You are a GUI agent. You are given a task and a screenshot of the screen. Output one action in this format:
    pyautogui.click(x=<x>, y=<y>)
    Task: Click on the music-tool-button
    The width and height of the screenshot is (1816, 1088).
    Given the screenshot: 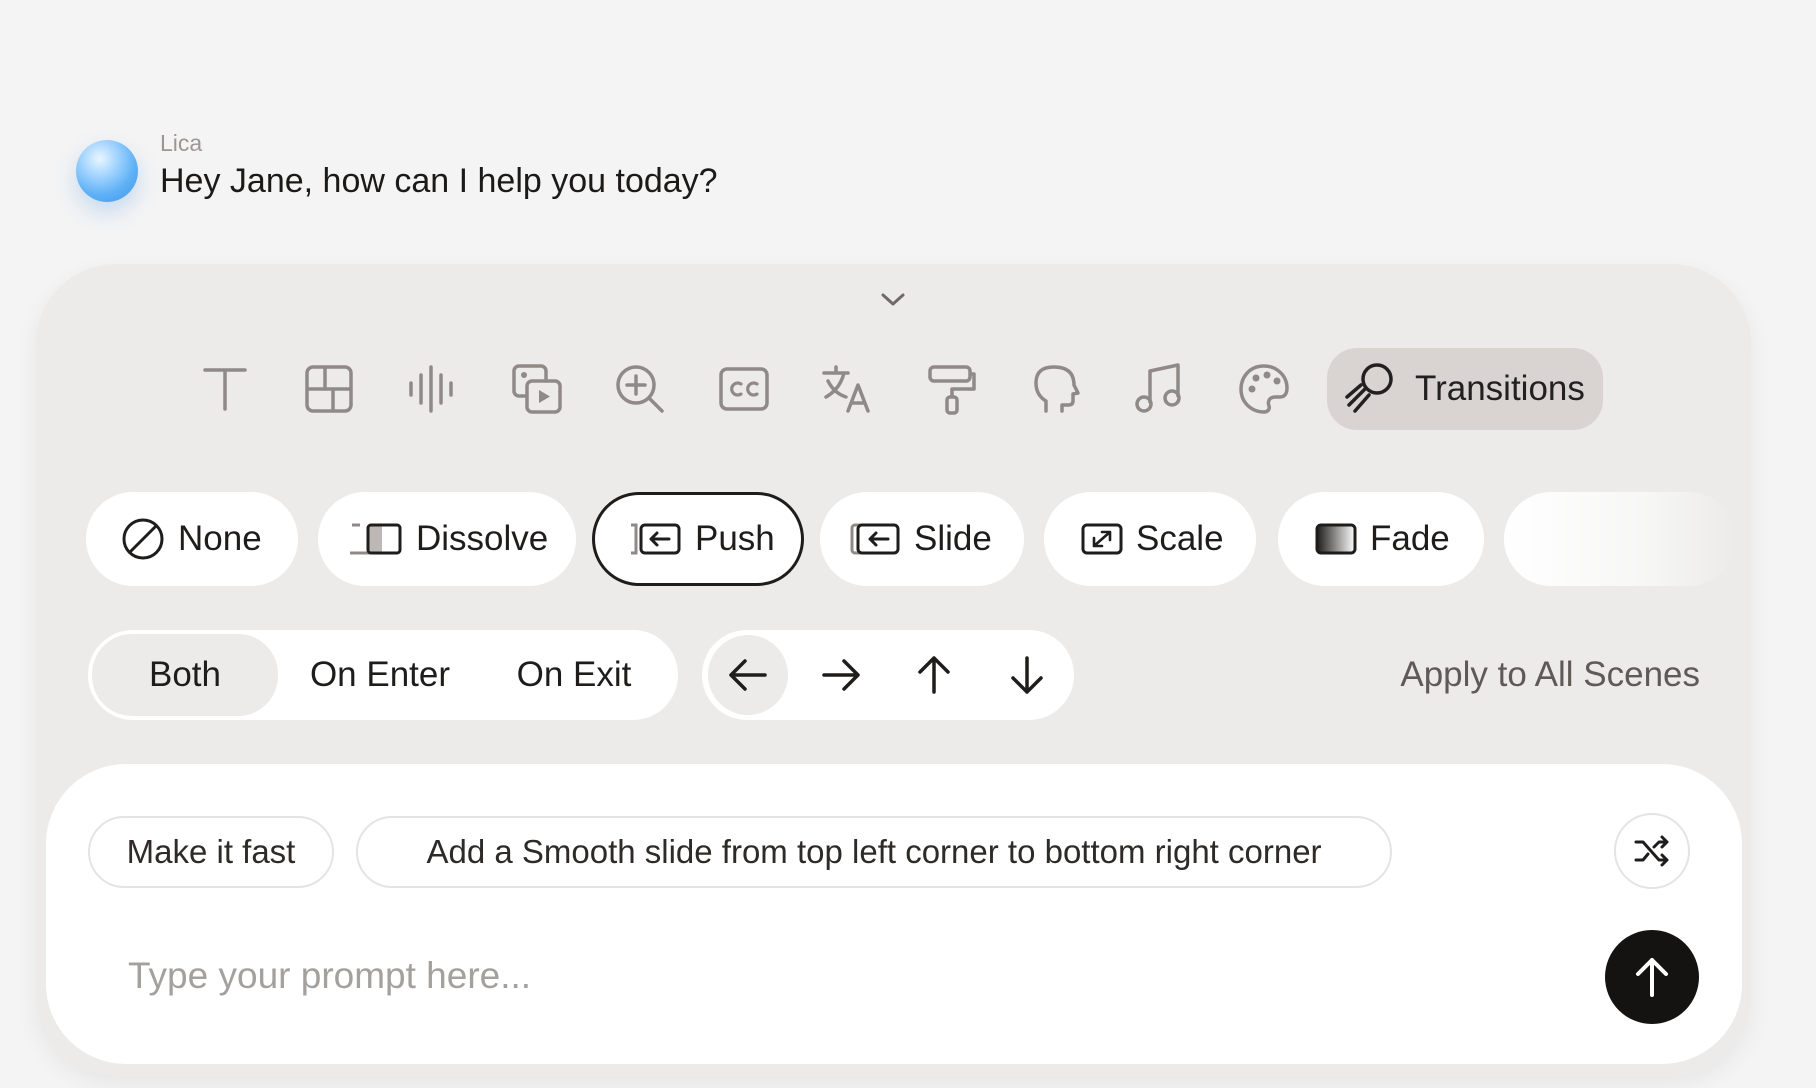 What is the action you would take?
    pyautogui.click(x=1160, y=389)
    